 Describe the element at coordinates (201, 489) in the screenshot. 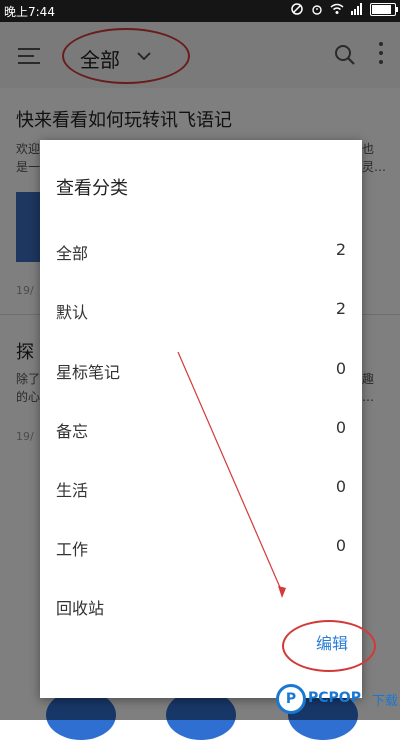

I see `category-item-life: 生活 0` at that location.